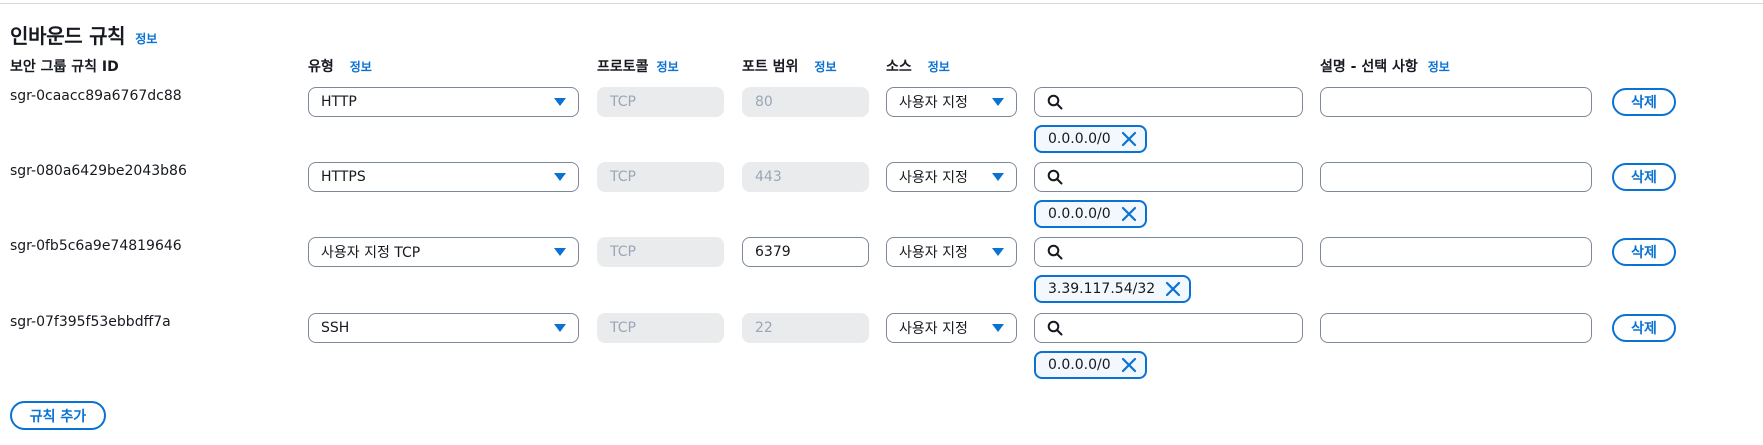 The height and width of the screenshot is (445, 1763). What do you see at coordinates (443, 252) in the screenshot?
I see `rule-type-select: 사용자 지정 TCP` at bounding box center [443, 252].